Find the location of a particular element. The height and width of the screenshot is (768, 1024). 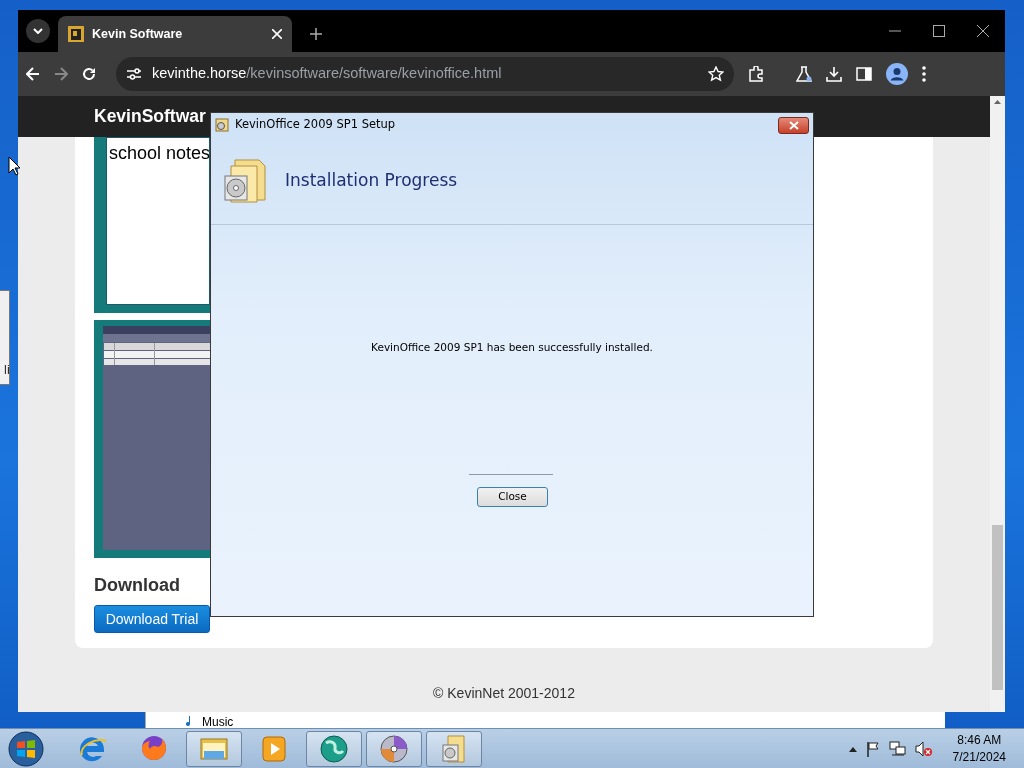

reload-icon is located at coordinates (89, 74).